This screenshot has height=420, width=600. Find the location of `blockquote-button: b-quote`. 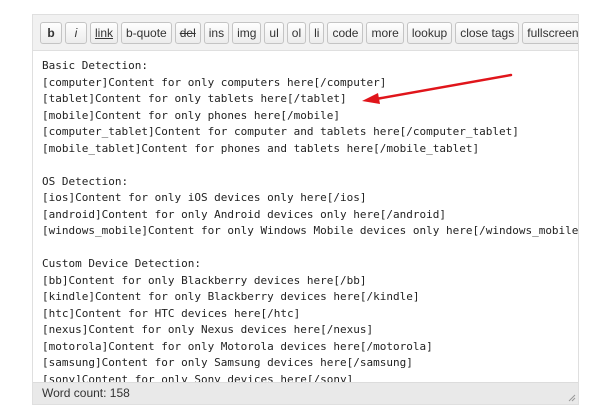

blockquote-button: b-quote is located at coordinates (146, 32).